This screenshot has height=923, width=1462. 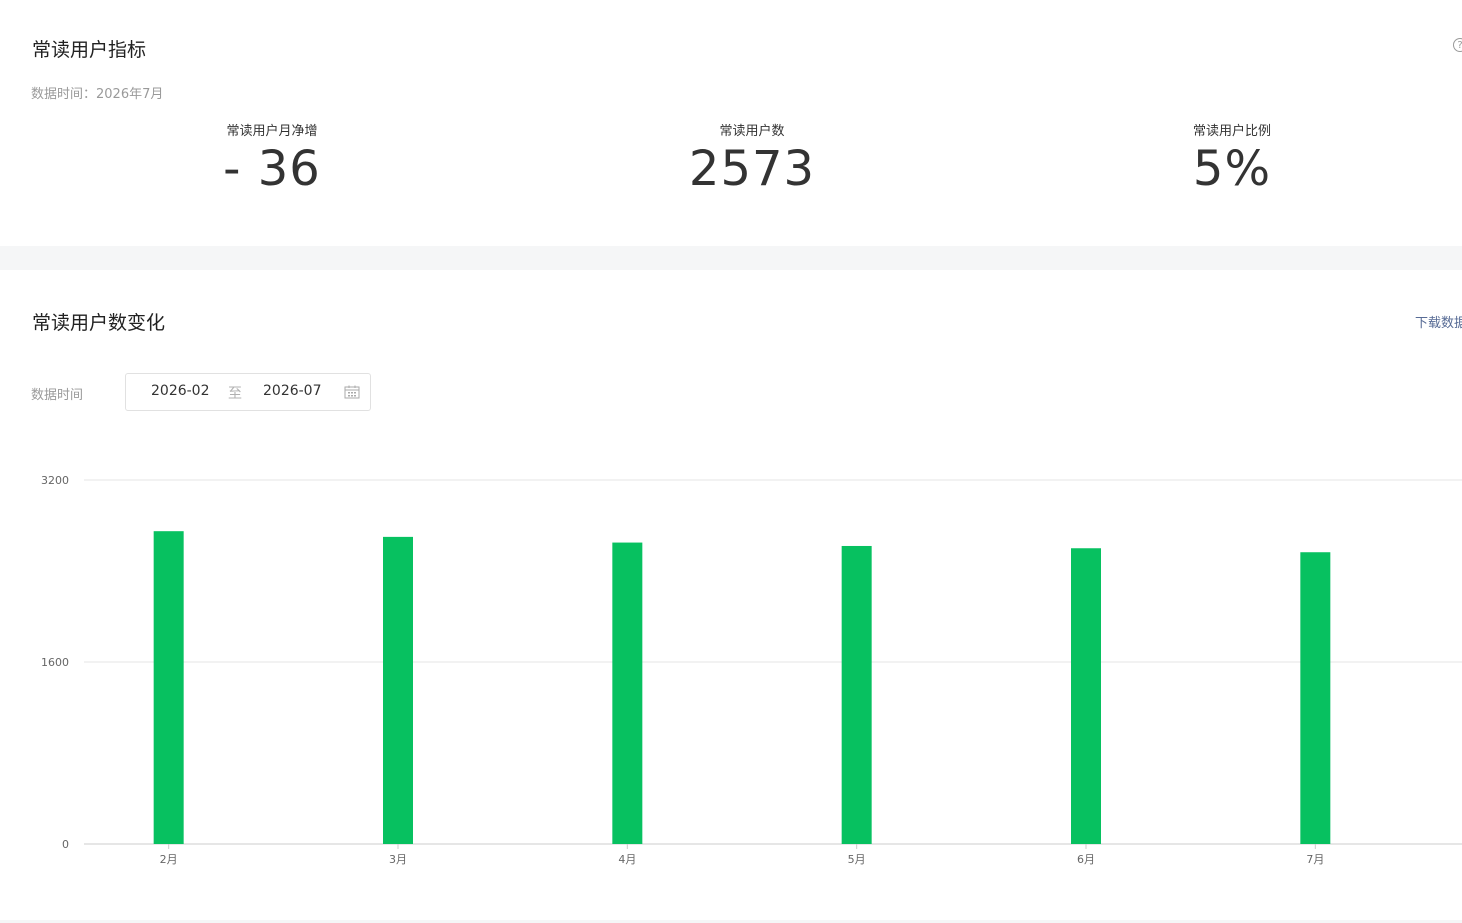 I want to click on date-range-picker: 2026-02 至 2026-07, so click(x=248, y=392).